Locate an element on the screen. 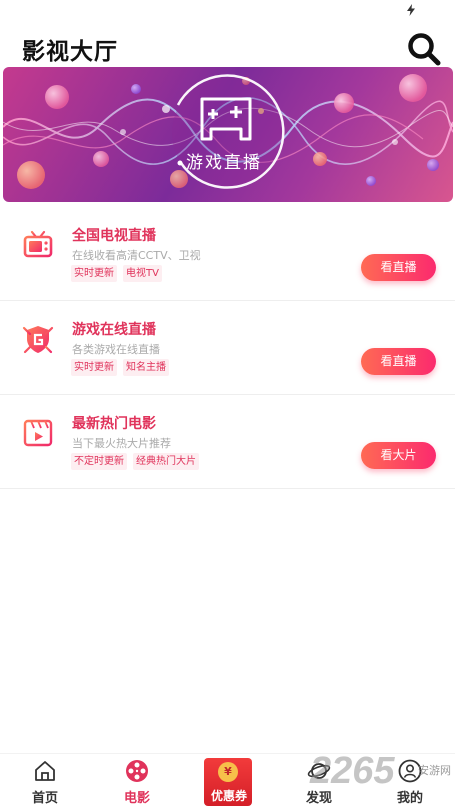  list-item: 全国电视直播 在线收看高清CCTV、卫视 实时更新 电视TV 看直播 is located at coordinates (227, 254).